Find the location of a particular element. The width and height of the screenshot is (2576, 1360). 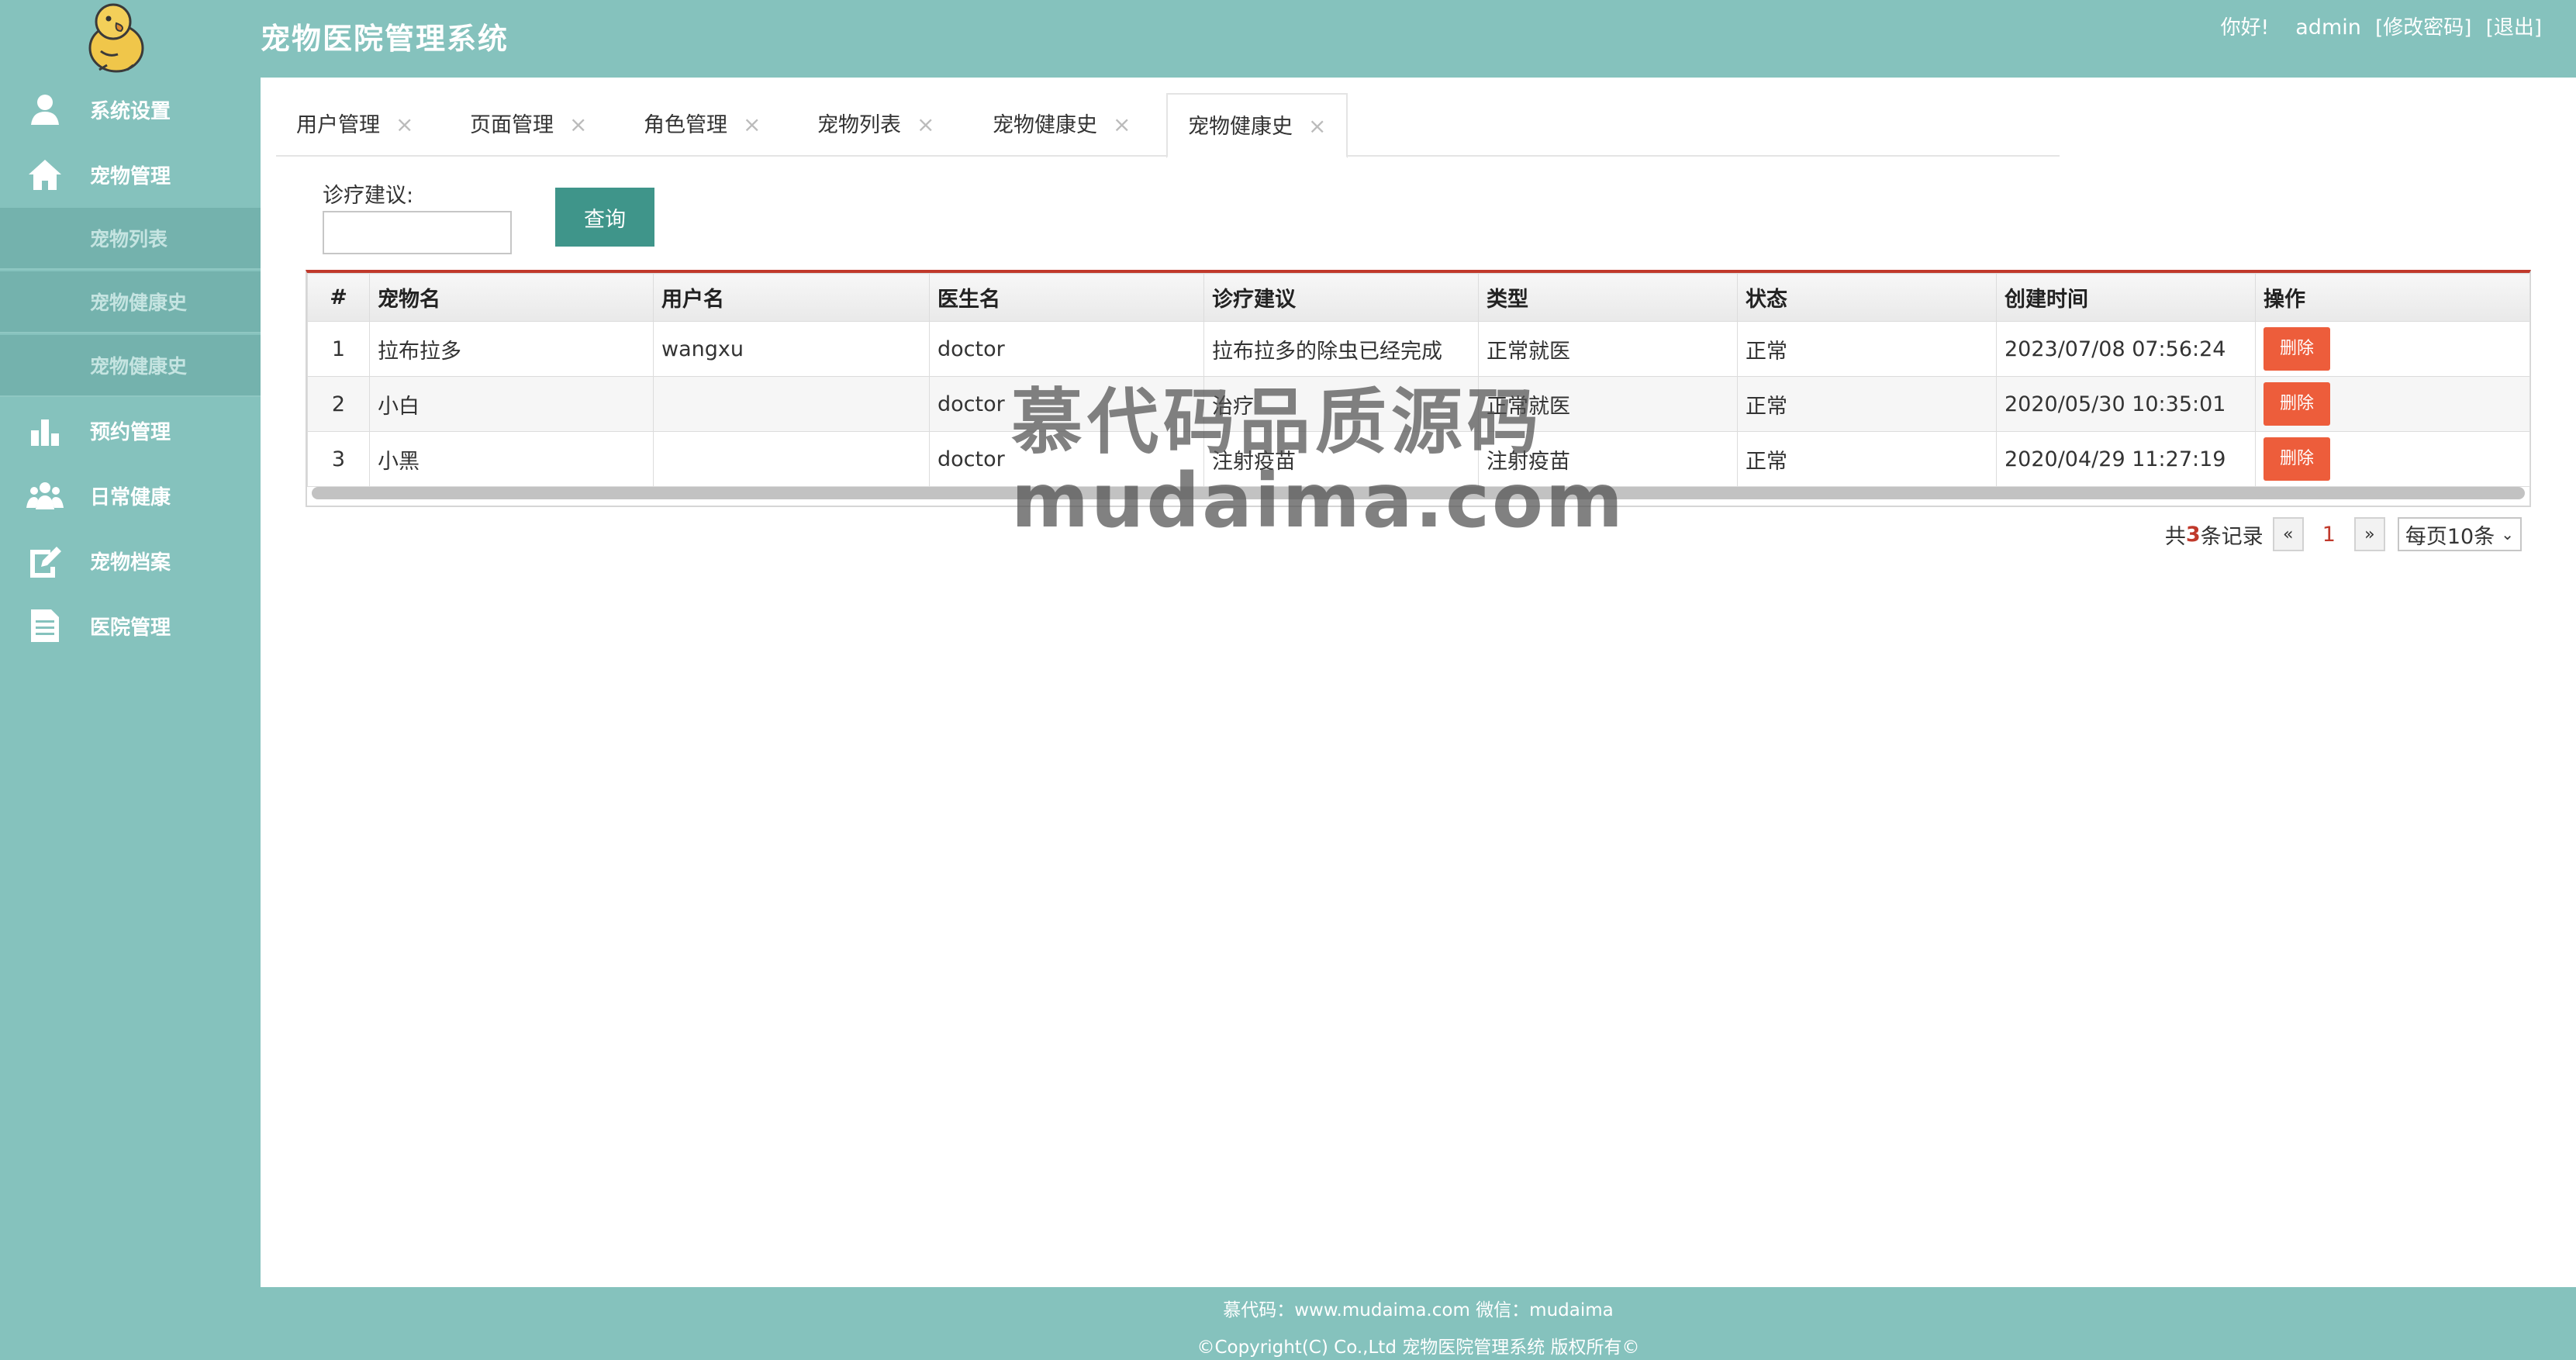

sidebar-item-label: 医院管理 is located at coordinates (130, 628).